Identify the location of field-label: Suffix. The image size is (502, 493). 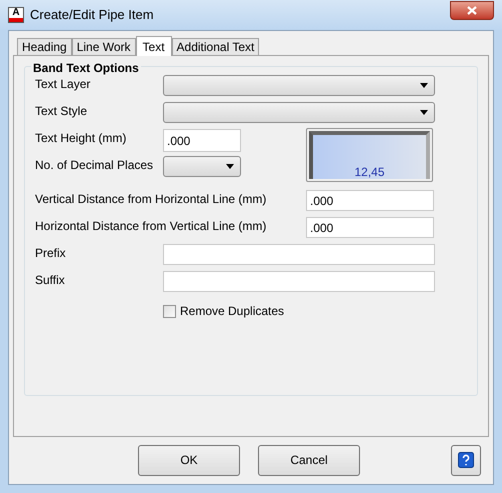
(50, 280).